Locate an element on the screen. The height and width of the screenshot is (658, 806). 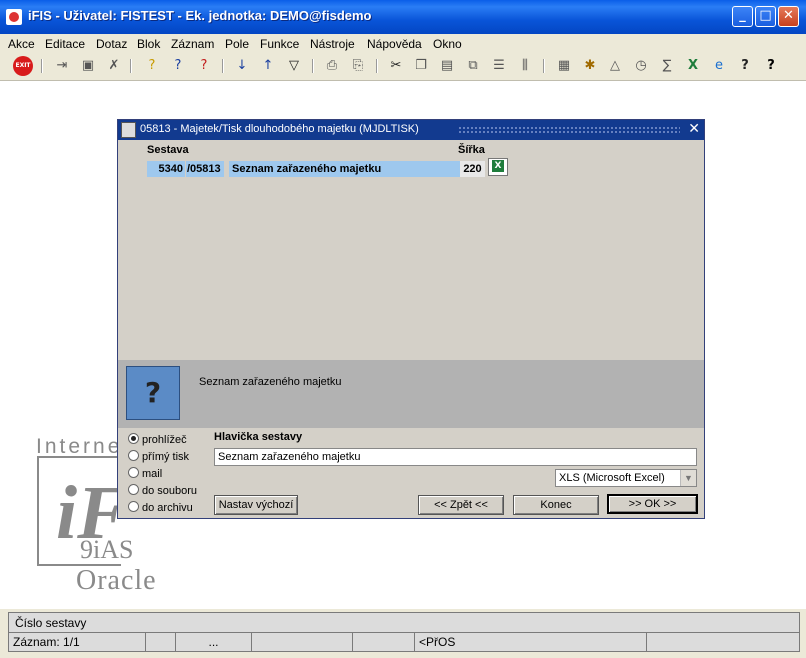
output-radio-direct-print: přímý tisk is located at coordinates (158, 457).